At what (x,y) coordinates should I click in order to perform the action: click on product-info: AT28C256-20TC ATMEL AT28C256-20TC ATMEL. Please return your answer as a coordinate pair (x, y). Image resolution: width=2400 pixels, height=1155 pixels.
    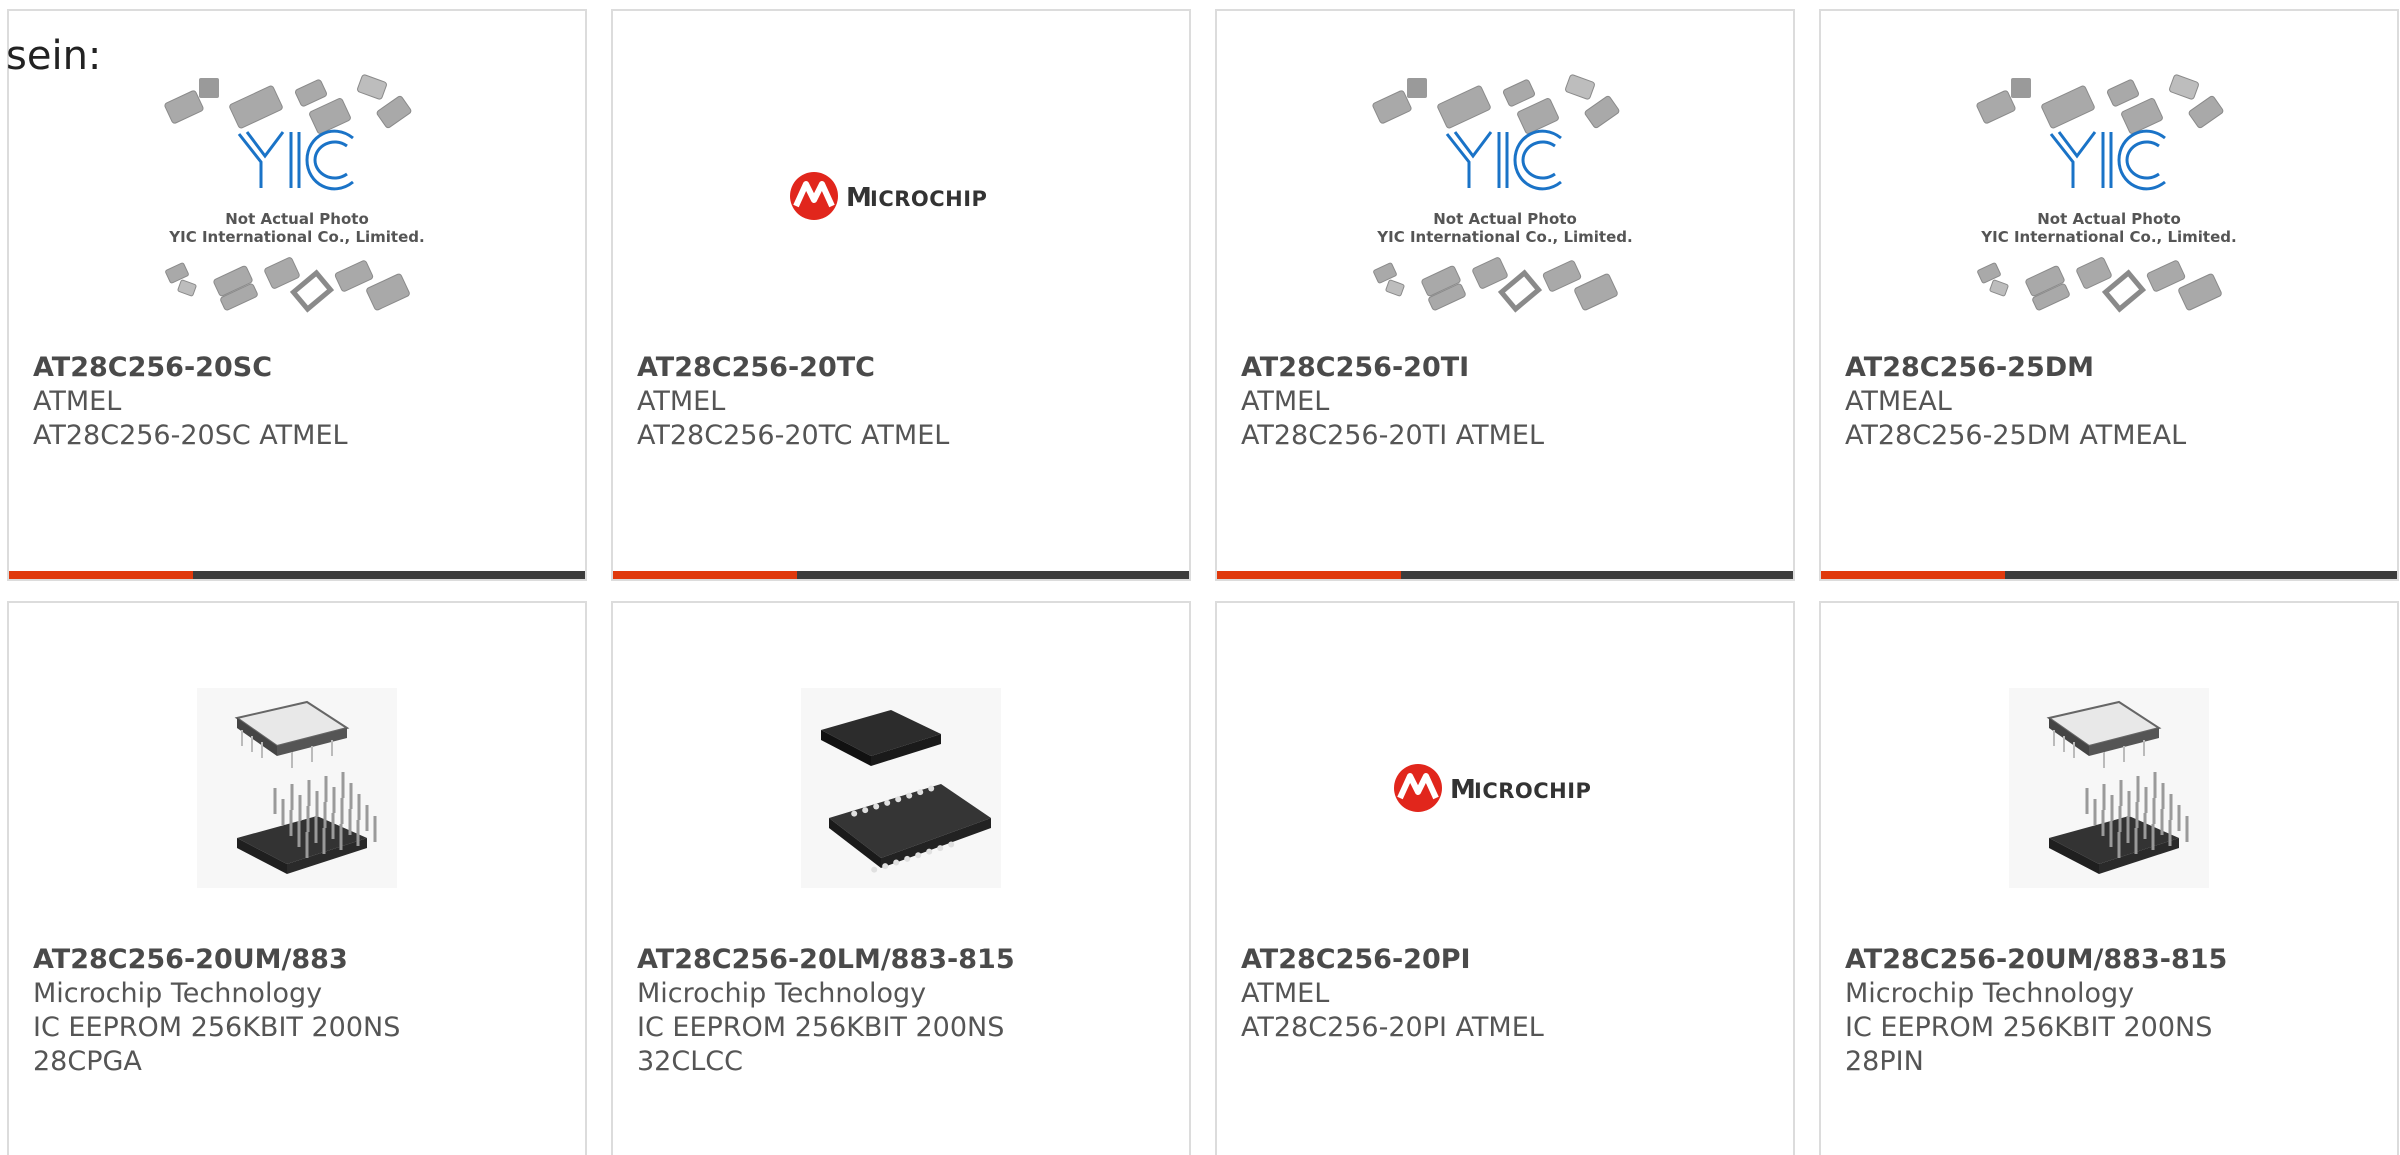
    Looking at the image, I should click on (903, 402).